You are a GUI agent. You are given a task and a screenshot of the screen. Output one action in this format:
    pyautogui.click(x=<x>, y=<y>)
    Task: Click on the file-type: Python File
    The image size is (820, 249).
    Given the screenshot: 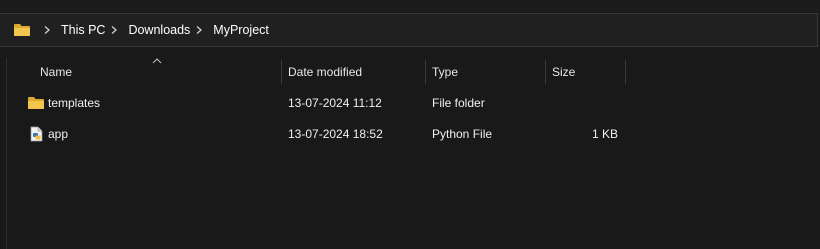 What is the action you would take?
    pyautogui.click(x=462, y=134)
    